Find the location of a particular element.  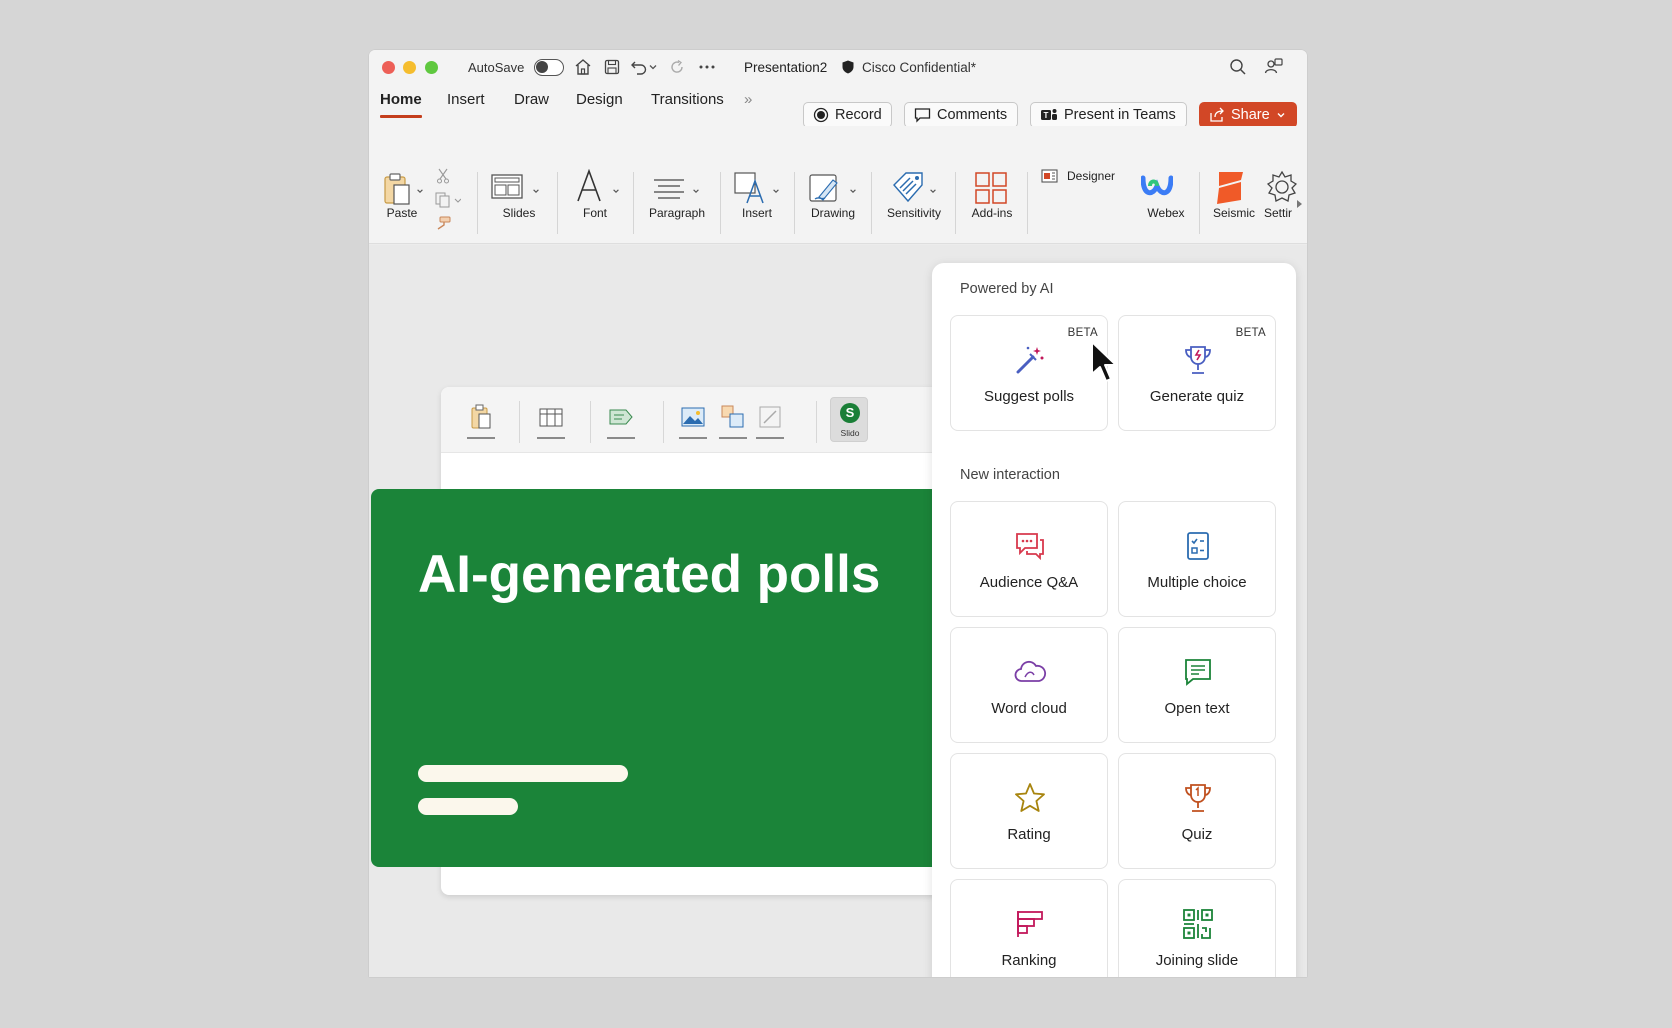

autosave-label: AutoSave is located at coordinates (496, 67).